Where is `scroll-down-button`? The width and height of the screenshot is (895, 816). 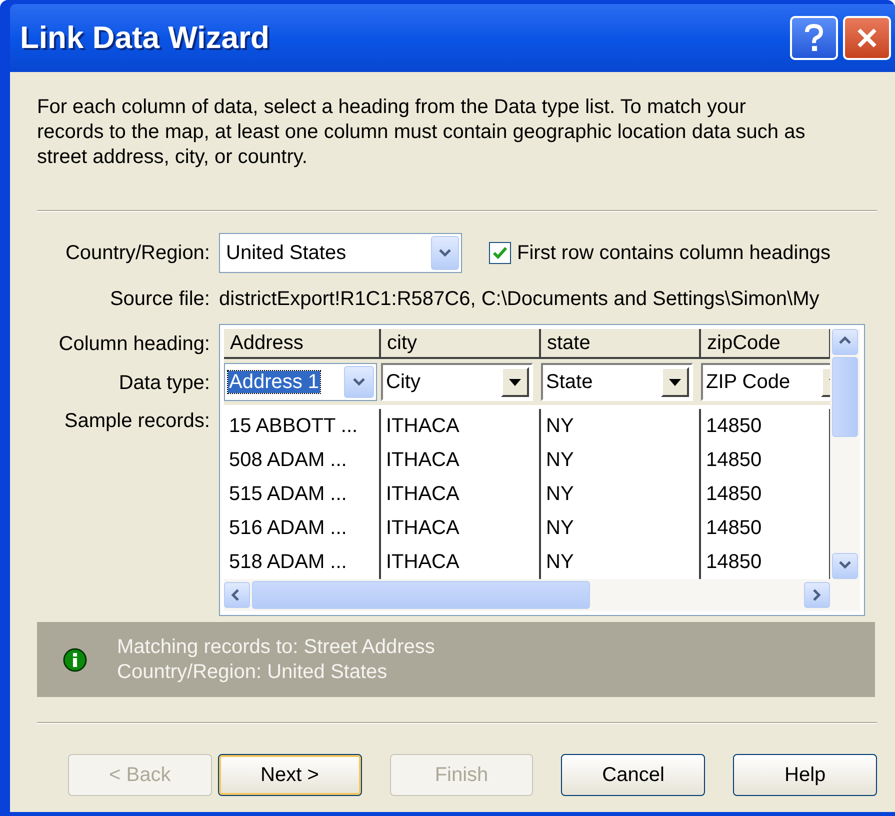
scroll-down-button is located at coordinates (845, 566).